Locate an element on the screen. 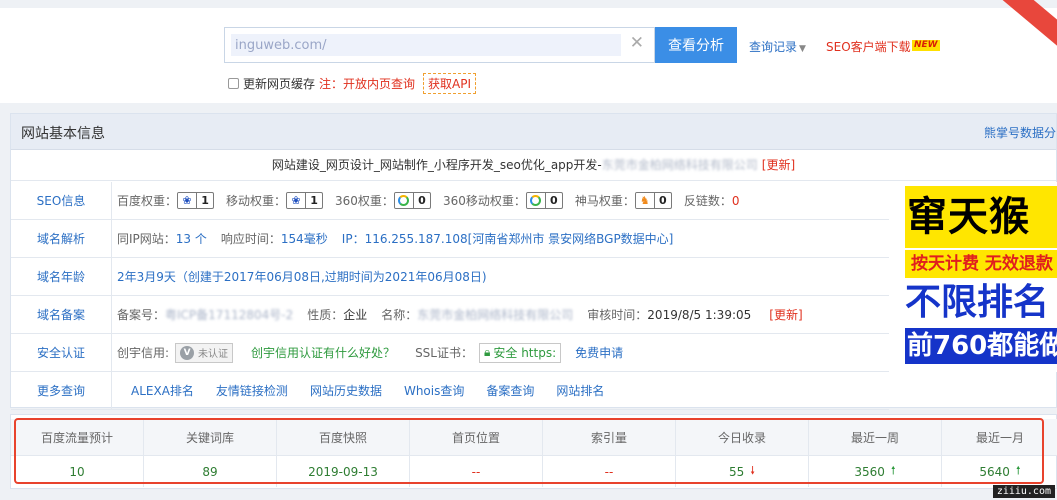  beian-time-value: 2019/8/5 1:39:05 is located at coordinates (699, 314).